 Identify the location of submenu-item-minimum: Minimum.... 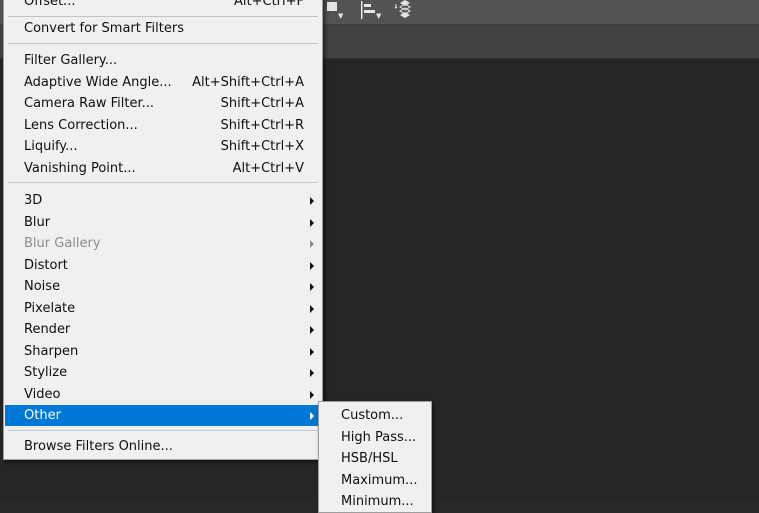
(375, 501).